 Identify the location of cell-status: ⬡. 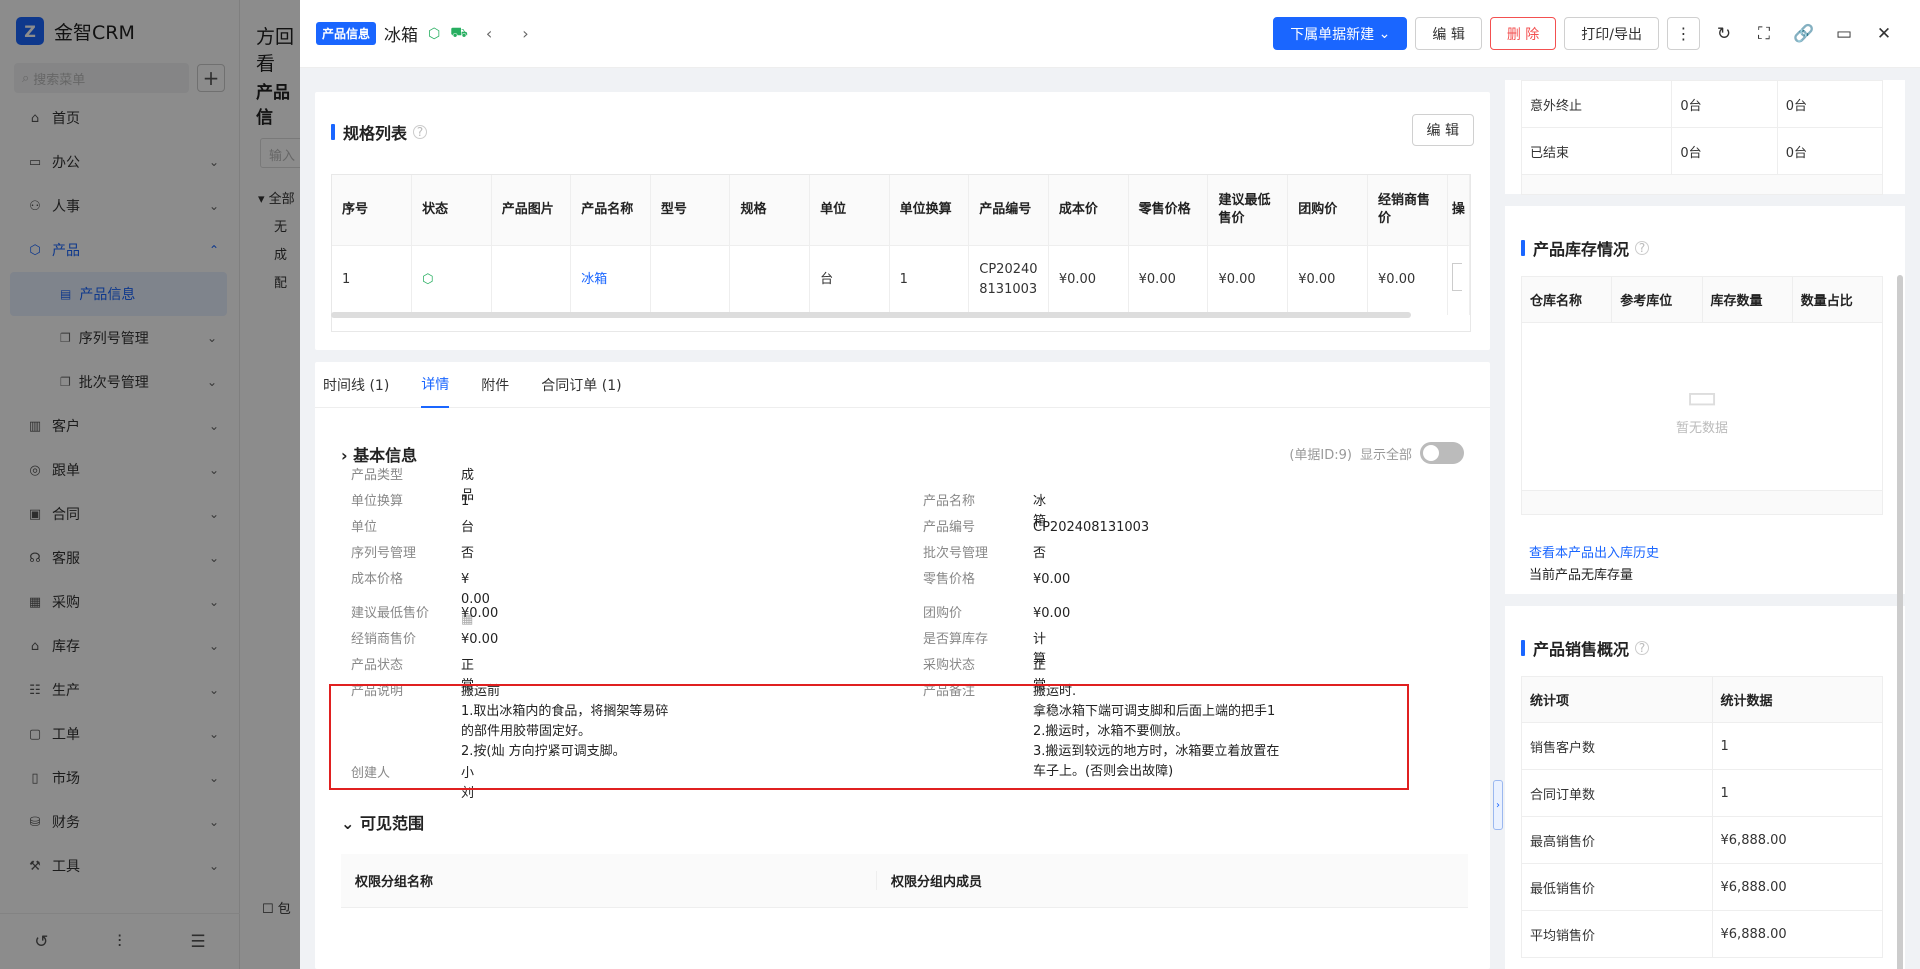
(451, 279).